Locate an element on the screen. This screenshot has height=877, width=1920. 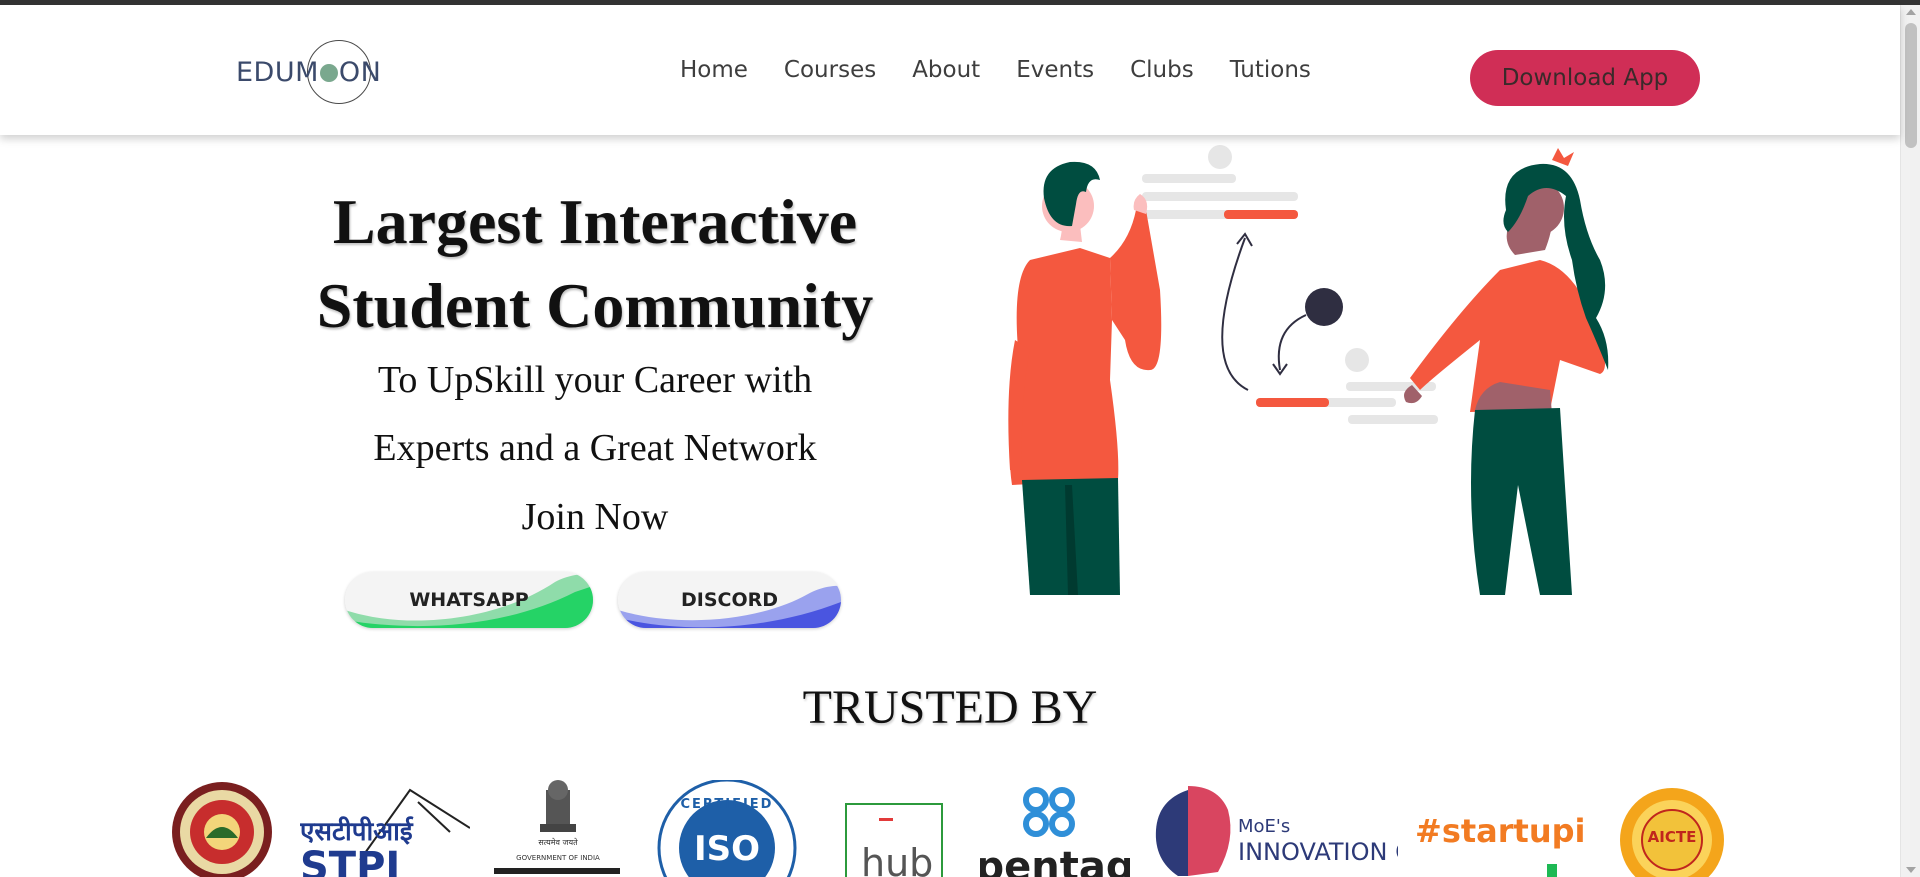
iso-certified-text: CERTIFIED is located at coordinates (727, 804).